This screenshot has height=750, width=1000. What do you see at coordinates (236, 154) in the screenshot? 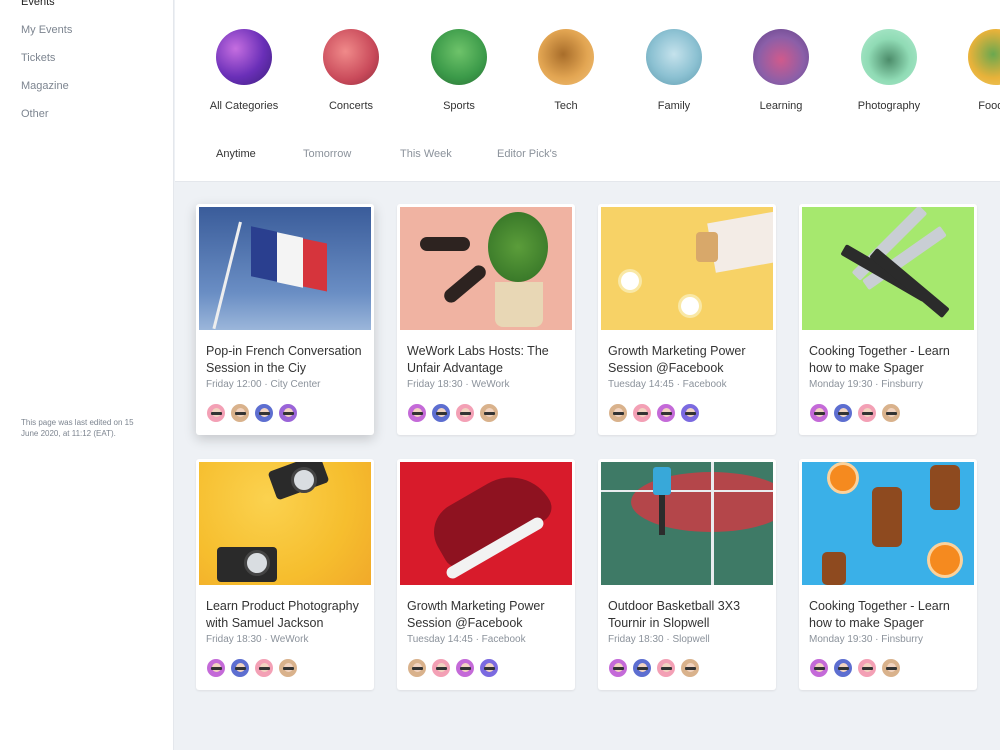
I see `tab-anytime: Anytime` at bounding box center [236, 154].